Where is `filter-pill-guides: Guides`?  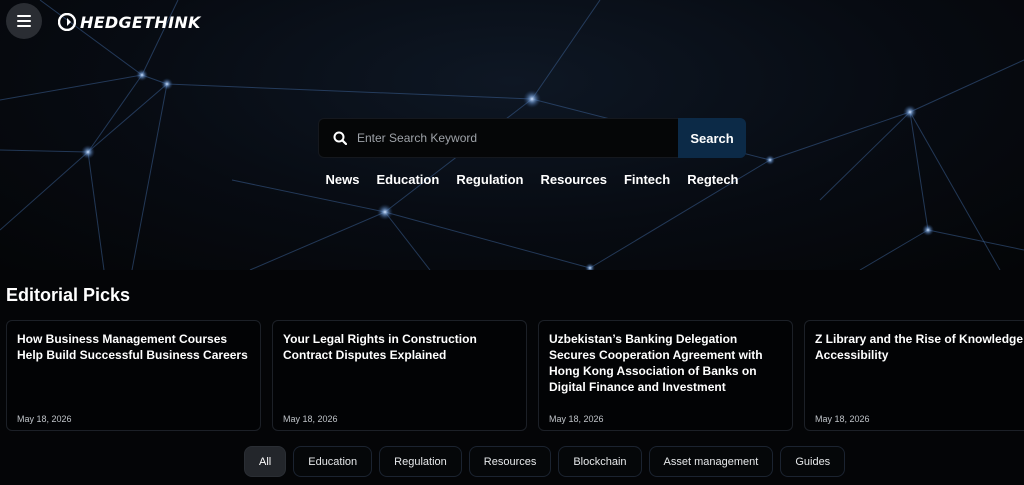 filter-pill-guides: Guides is located at coordinates (813, 461).